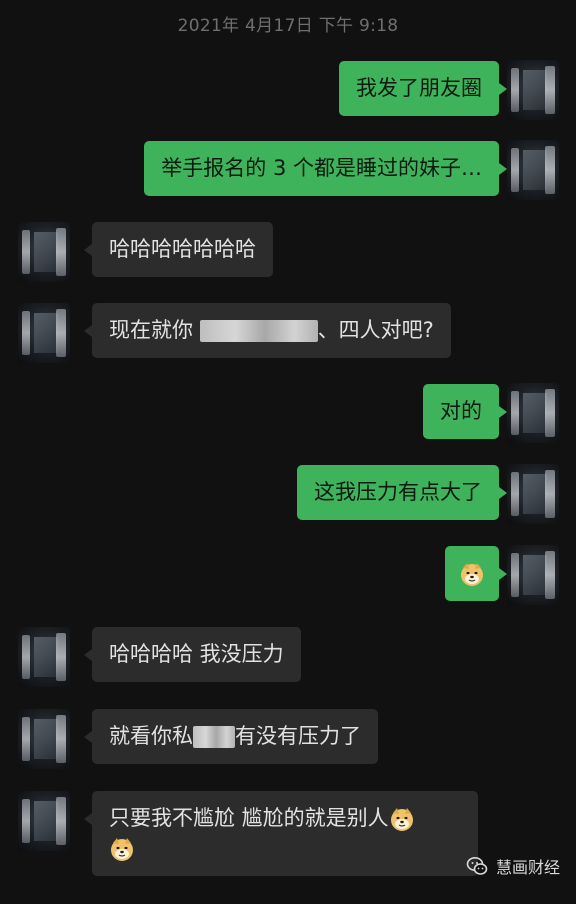  Describe the element at coordinates (298, 736) in the screenshot. I see `message-text: 有没有压力了` at that location.